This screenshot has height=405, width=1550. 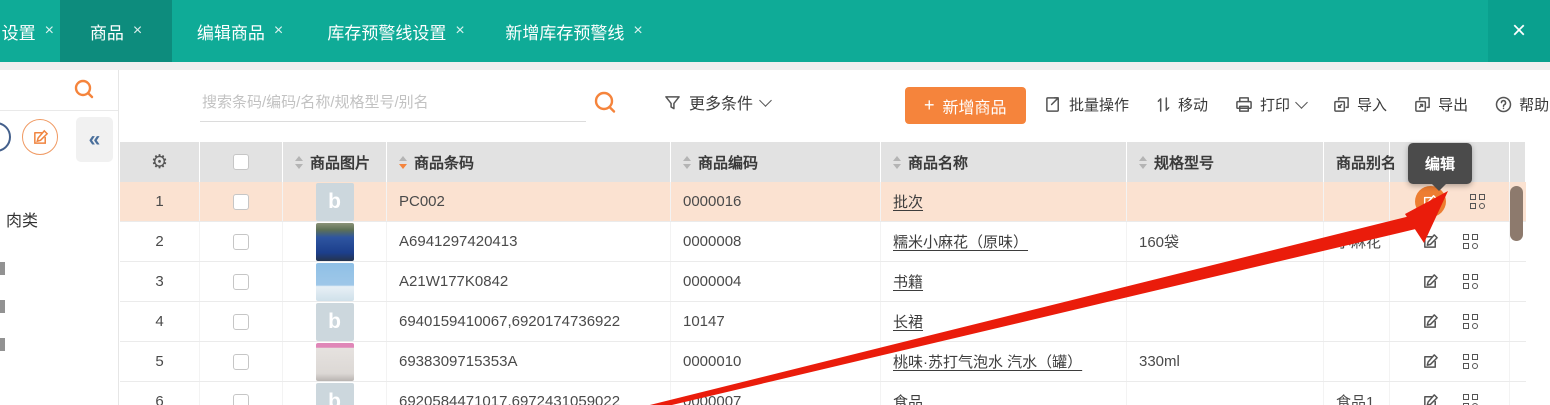 I want to click on table-row: 1 b PC002 0000016 批次, so click(x=823, y=202).